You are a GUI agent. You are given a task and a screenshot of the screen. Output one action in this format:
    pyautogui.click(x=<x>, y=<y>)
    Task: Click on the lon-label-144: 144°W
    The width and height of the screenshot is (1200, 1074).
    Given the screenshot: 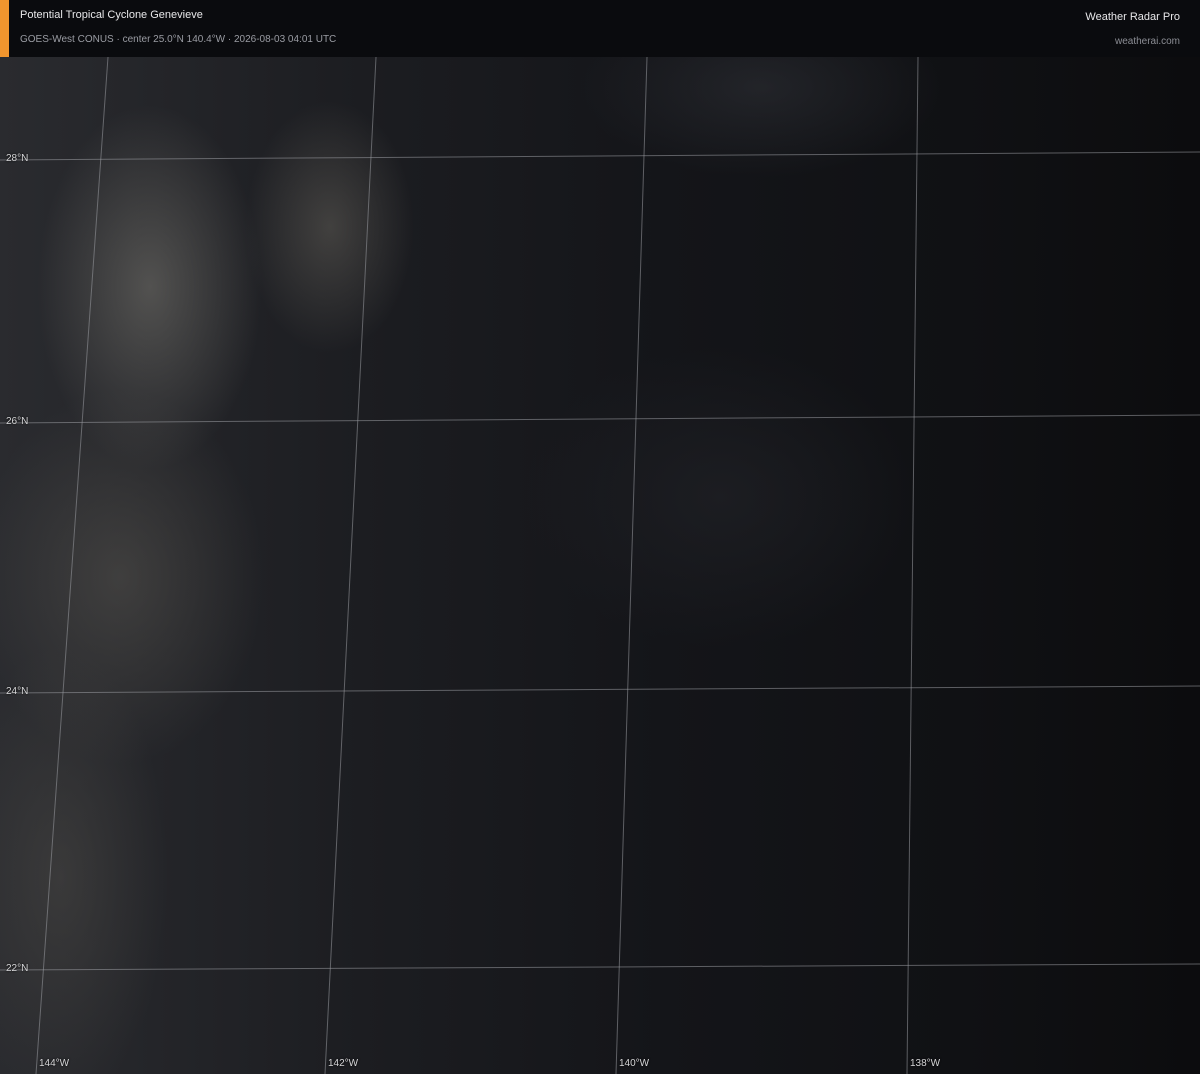 What is the action you would take?
    pyautogui.click(x=54, y=1063)
    